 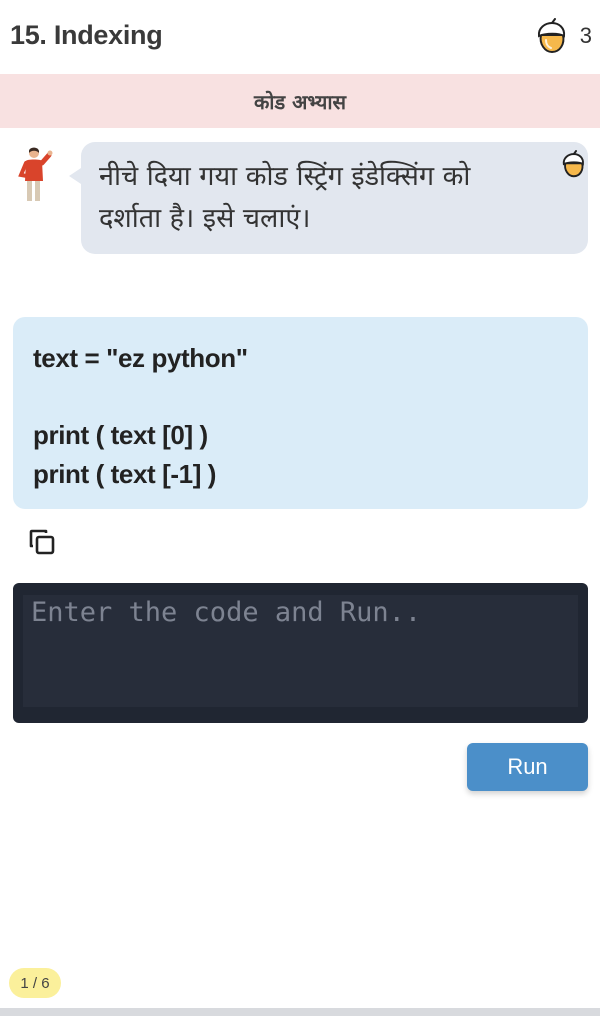 What do you see at coordinates (42, 542) in the screenshot?
I see `copy-icon` at bounding box center [42, 542].